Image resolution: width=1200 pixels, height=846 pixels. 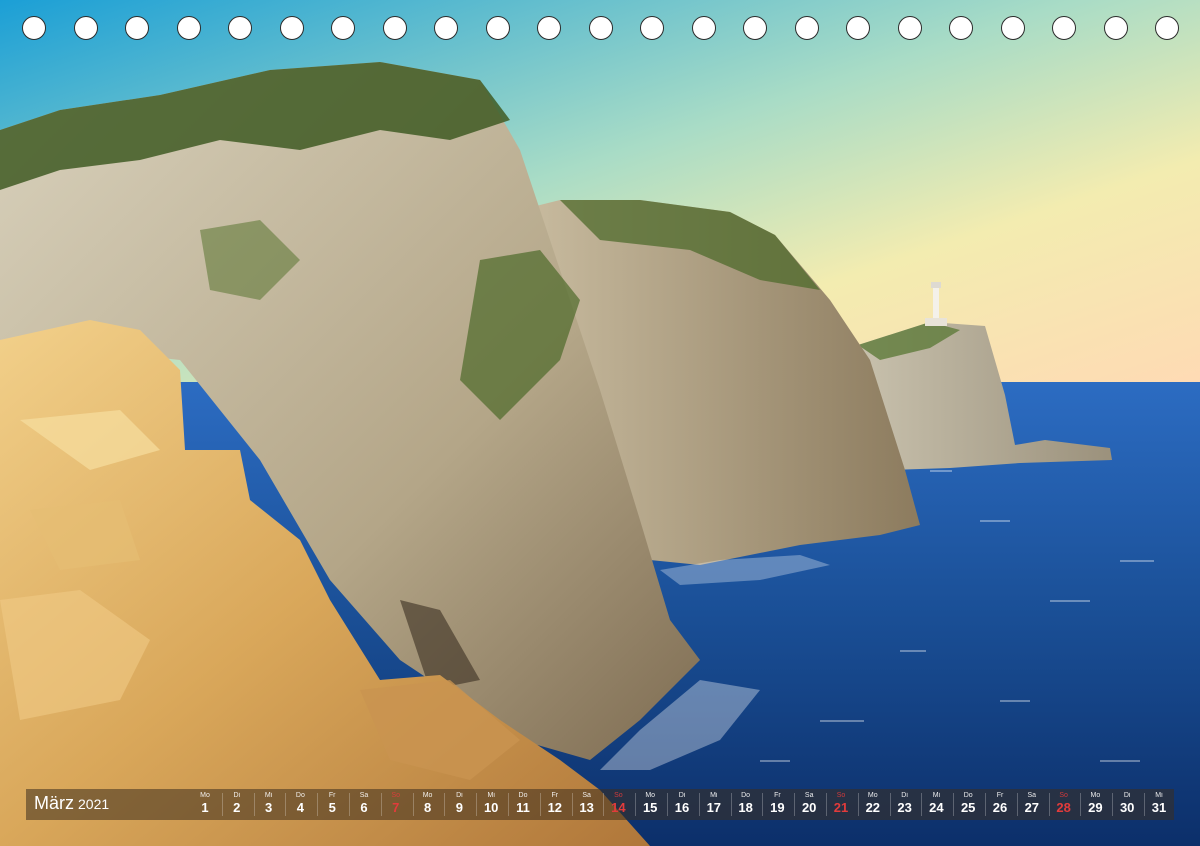 I want to click on day-number: 8, so click(x=427, y=807).